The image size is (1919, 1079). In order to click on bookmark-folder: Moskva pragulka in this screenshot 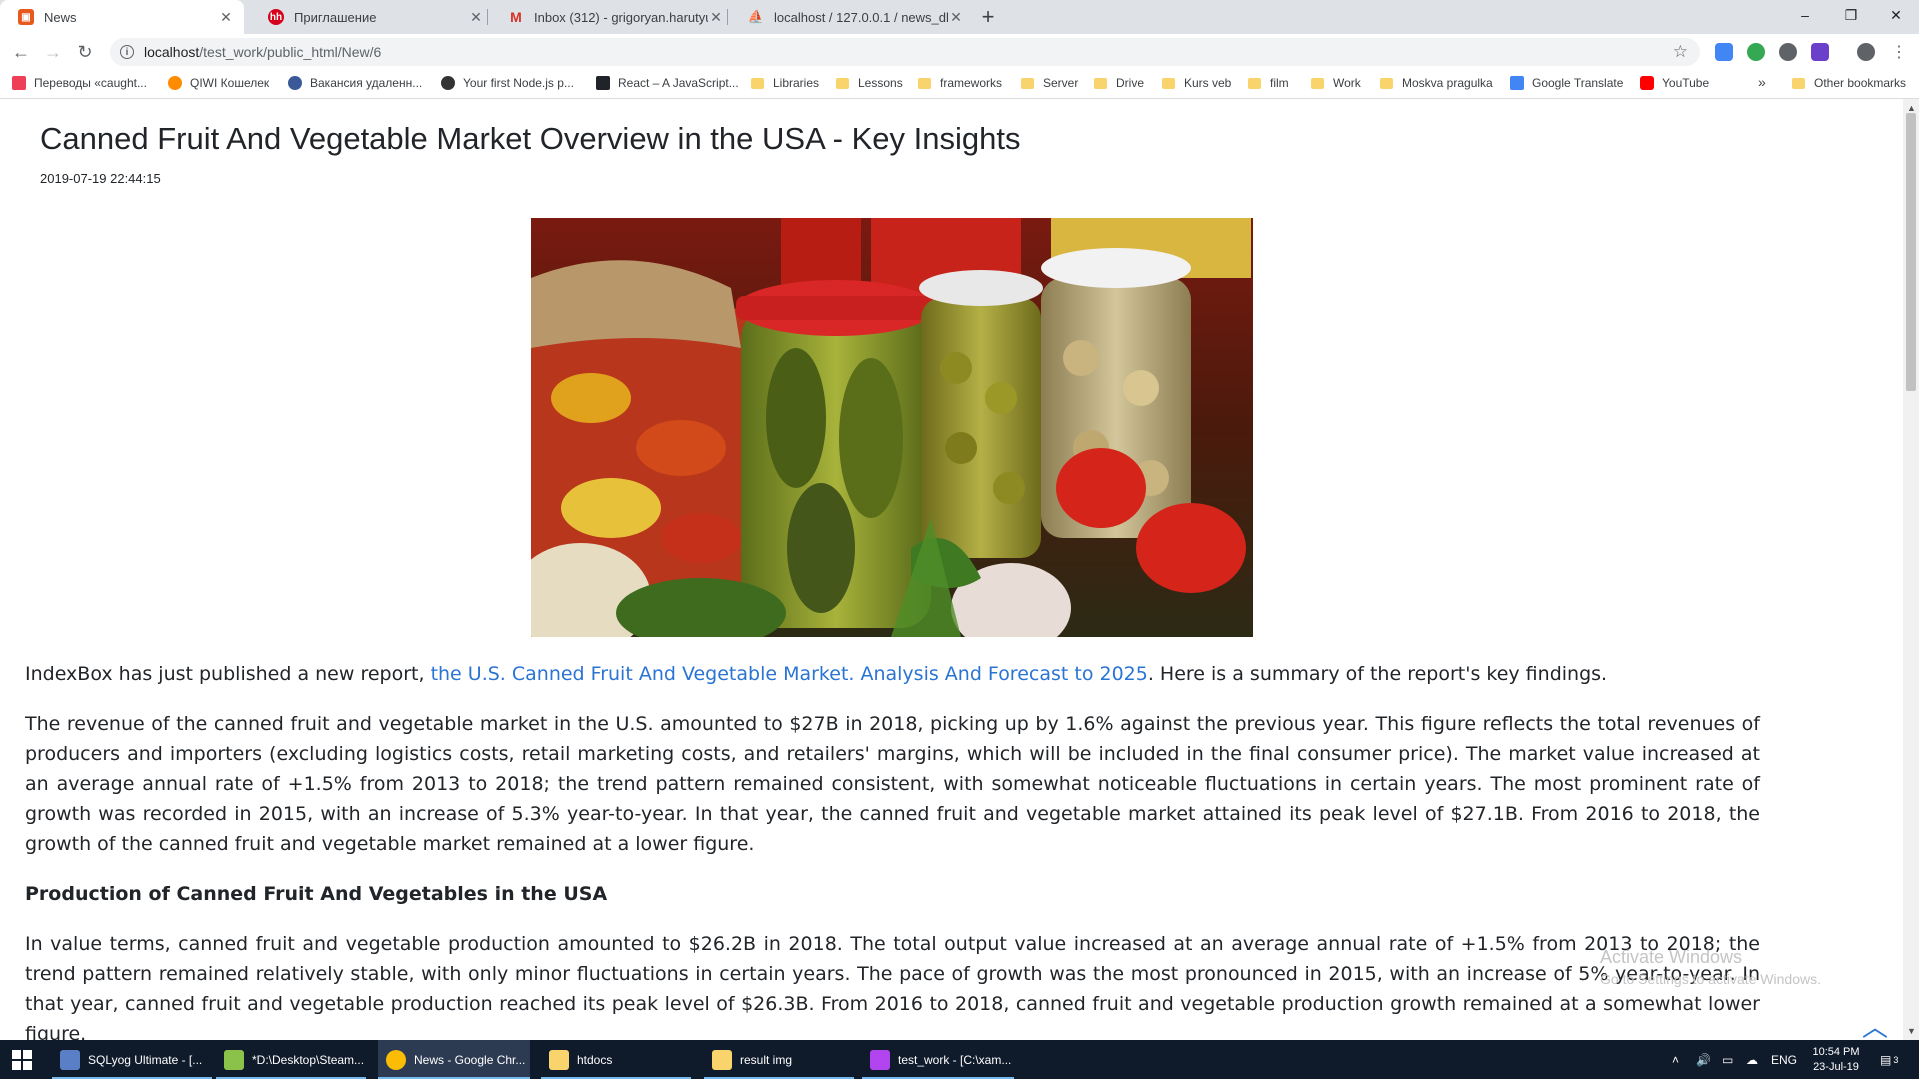, I will do `click(1436, 83)`.